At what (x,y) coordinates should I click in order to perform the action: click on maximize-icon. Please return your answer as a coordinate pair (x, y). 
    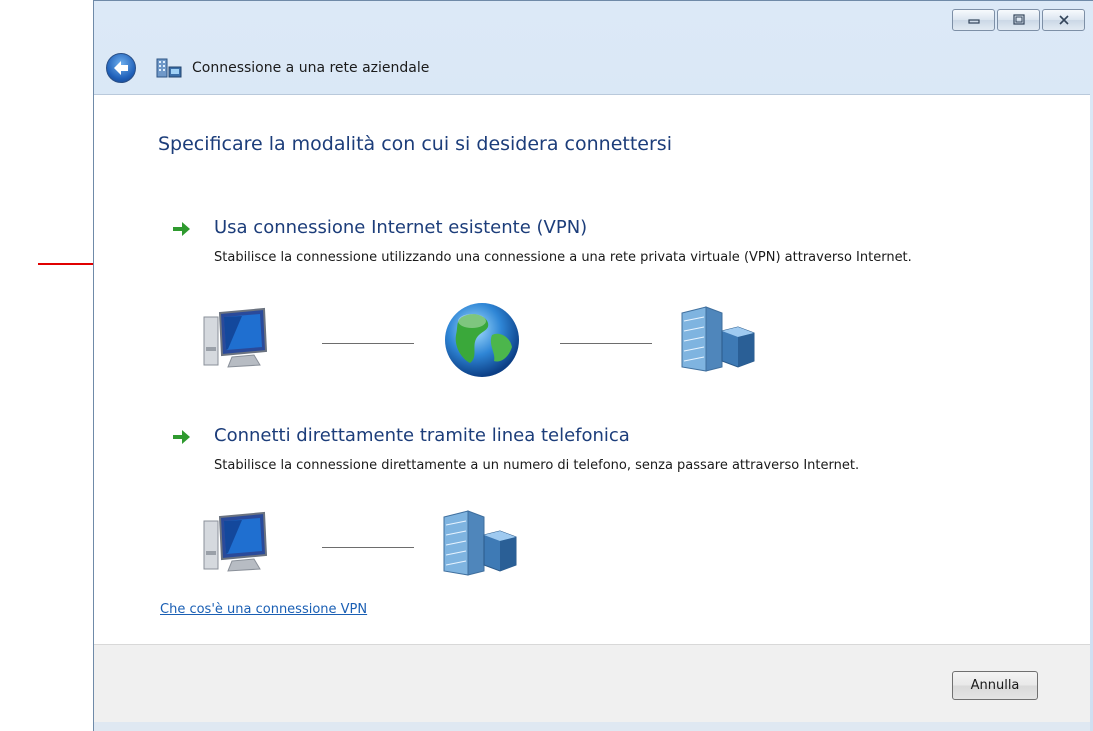
    Looking at the image, I should click on (1018, 19).